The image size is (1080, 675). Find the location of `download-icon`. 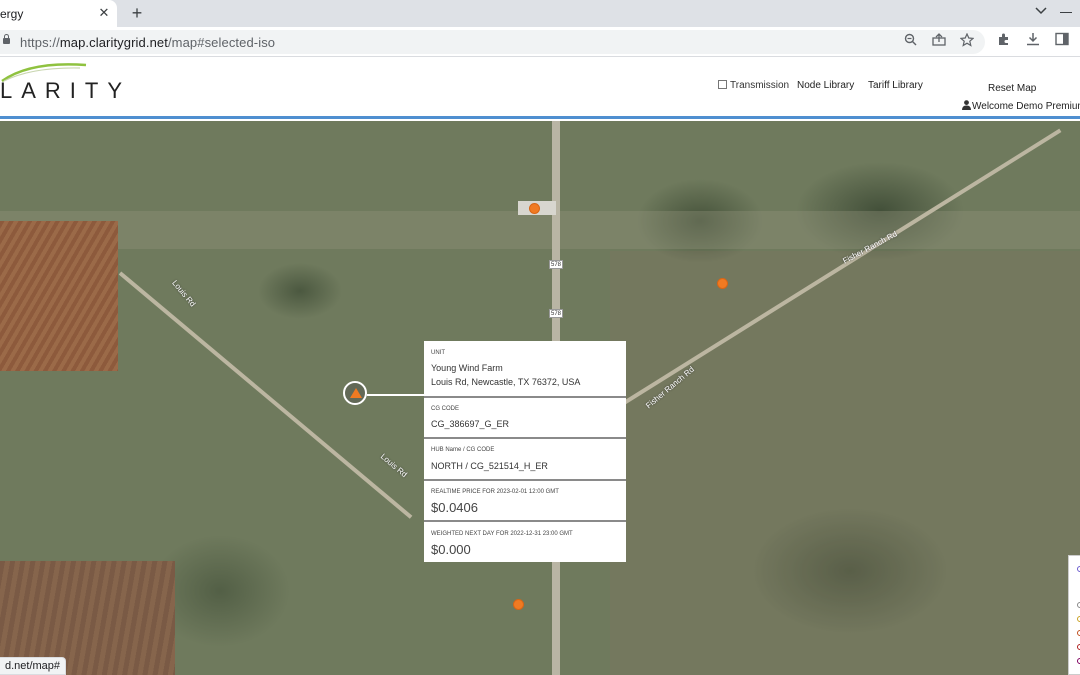

download-icon is located at coordinates (1033, 40).